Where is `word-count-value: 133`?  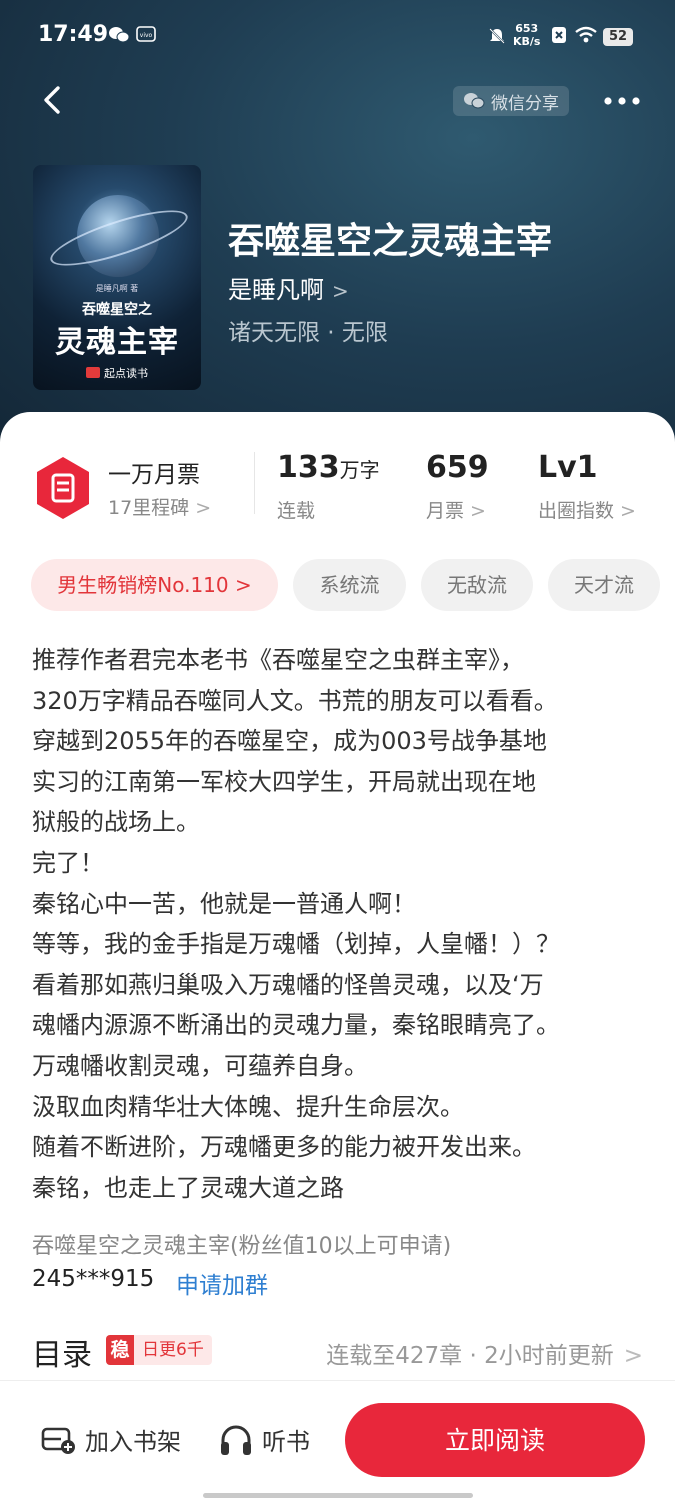 word-count-value: 133 is located at coordinates (308, 467).